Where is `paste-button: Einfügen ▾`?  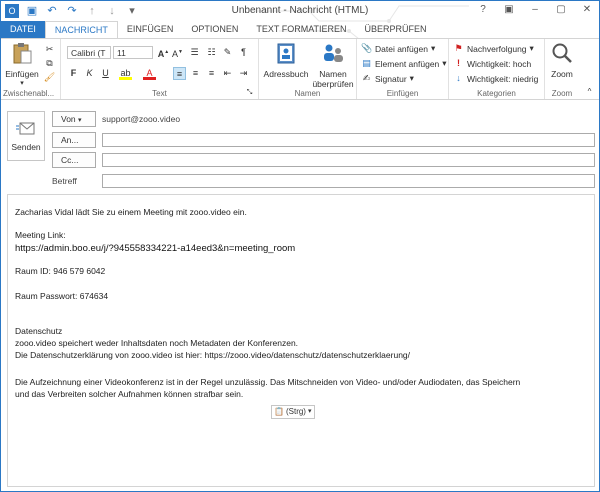
paste-button: Einfügen ▾ is located at coordinates (22, 64).